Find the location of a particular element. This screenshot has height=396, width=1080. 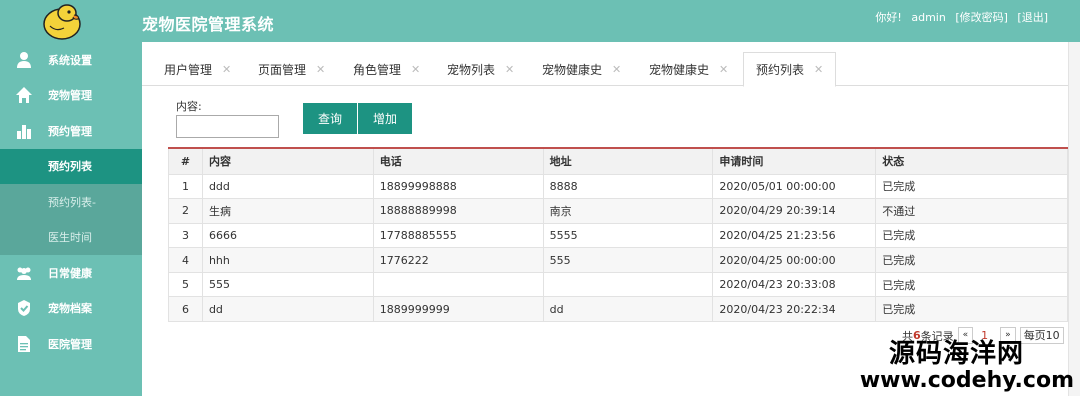

document-icon is located at coordinates (24, 344).